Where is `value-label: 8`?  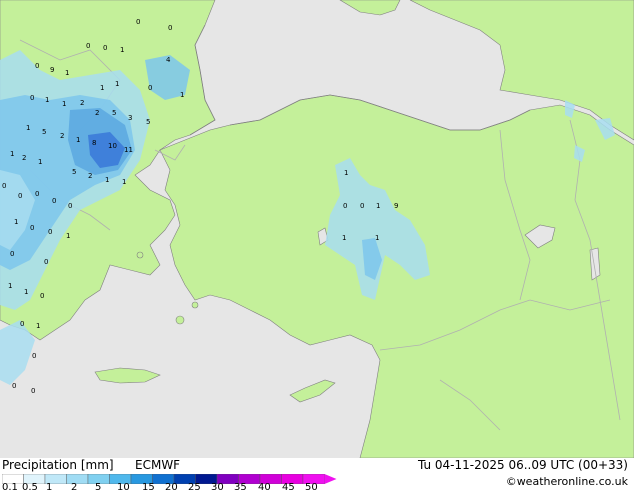
value-label: 8 is located at coordinates (94, 143).